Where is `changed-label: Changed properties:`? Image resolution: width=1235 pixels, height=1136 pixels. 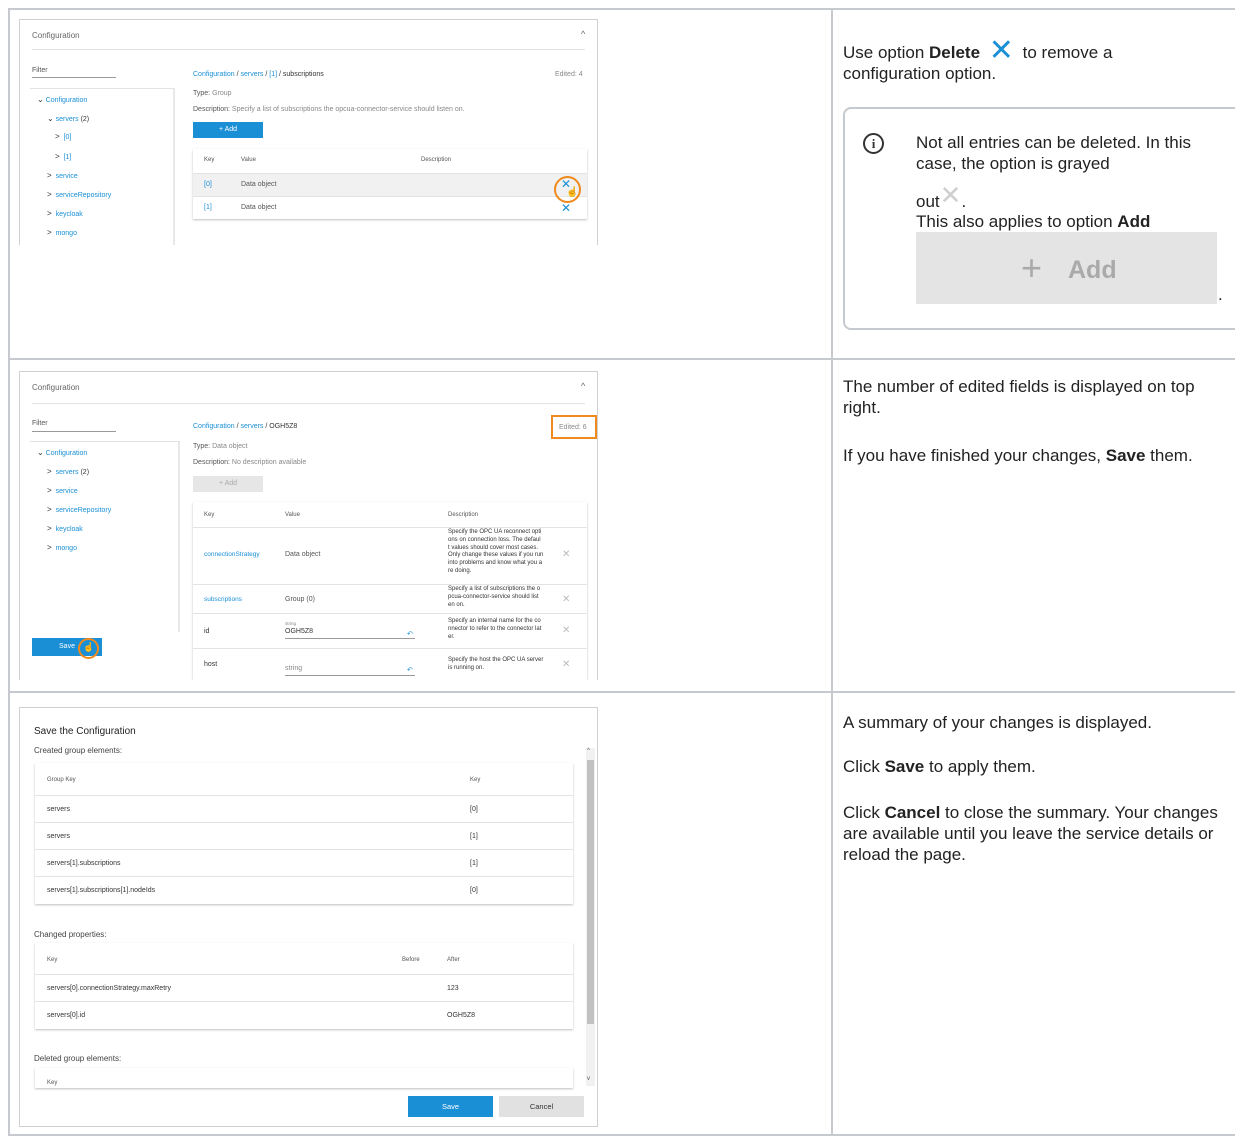 changed-label: Changed properties: is located at coordinates (70, 934).